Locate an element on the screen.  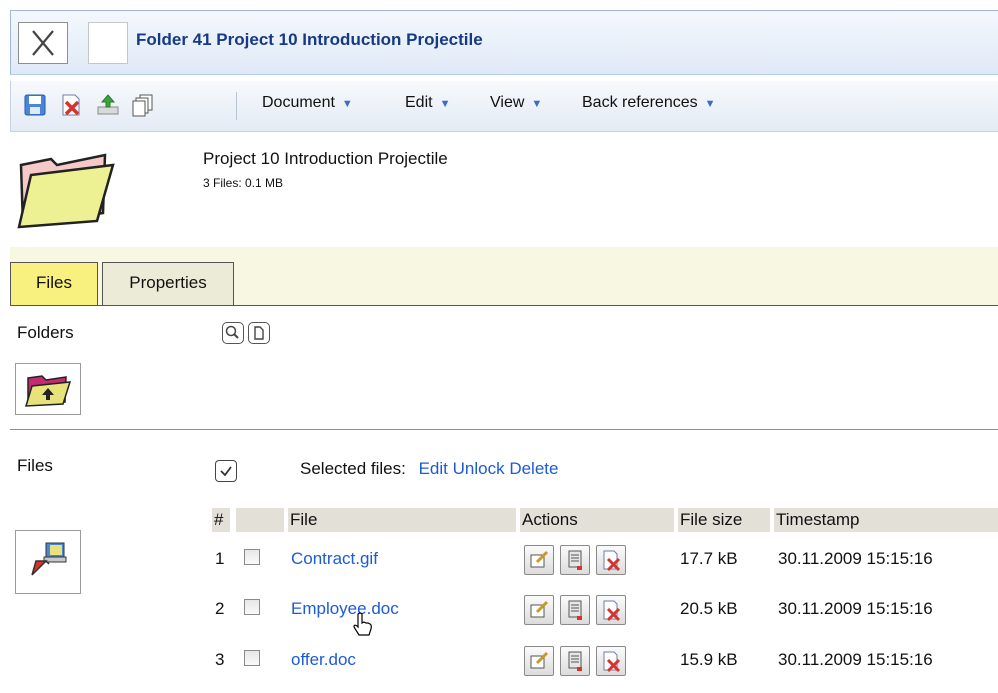
folder-name: Project 10 Introduction Projectile is located at coordinates (325, 158).